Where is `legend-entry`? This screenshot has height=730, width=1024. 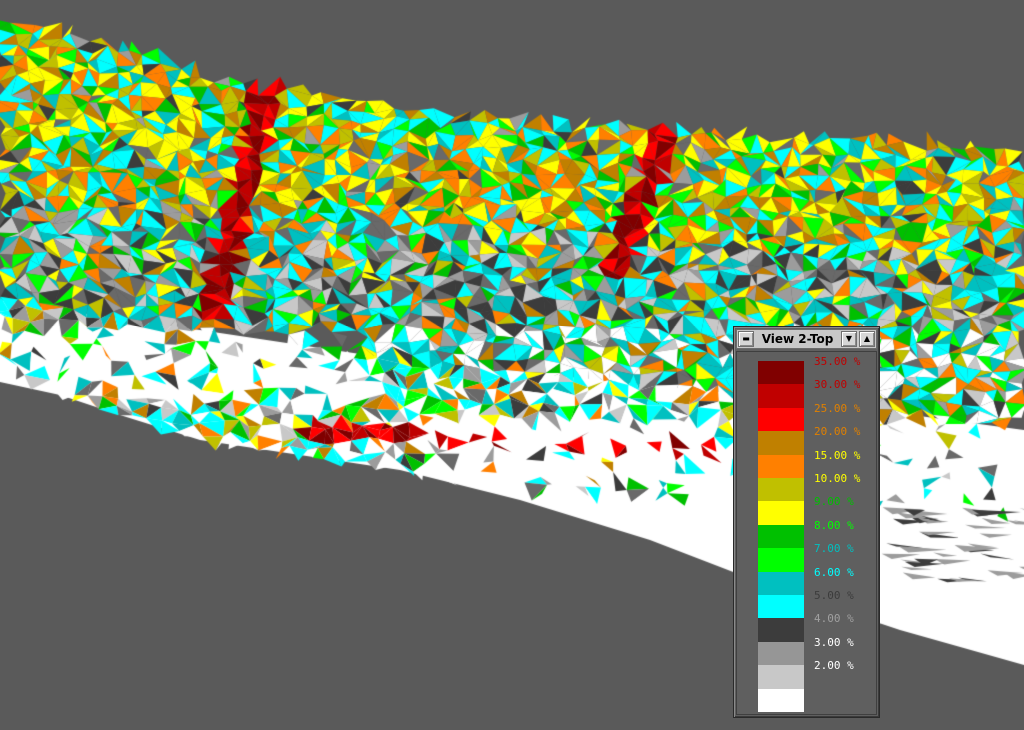
legend-entry is located at coordinates (807, 700).